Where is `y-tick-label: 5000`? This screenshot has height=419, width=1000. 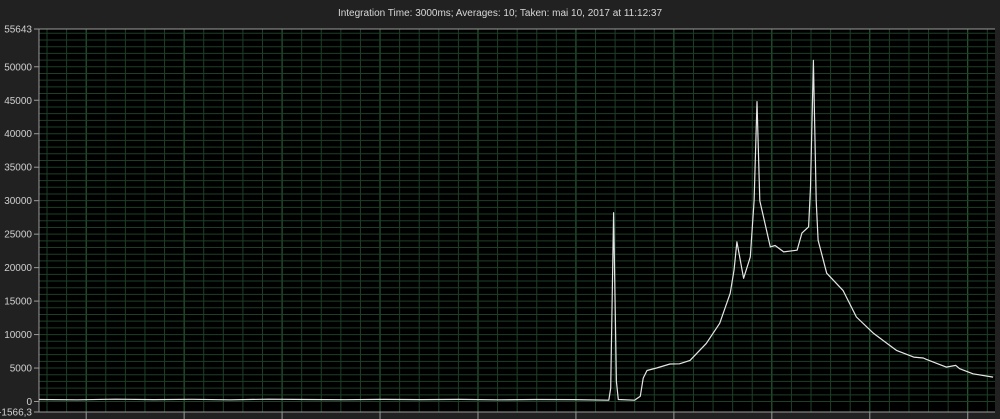 y-tick-label: 5000 is located at coordinates (21, 369).